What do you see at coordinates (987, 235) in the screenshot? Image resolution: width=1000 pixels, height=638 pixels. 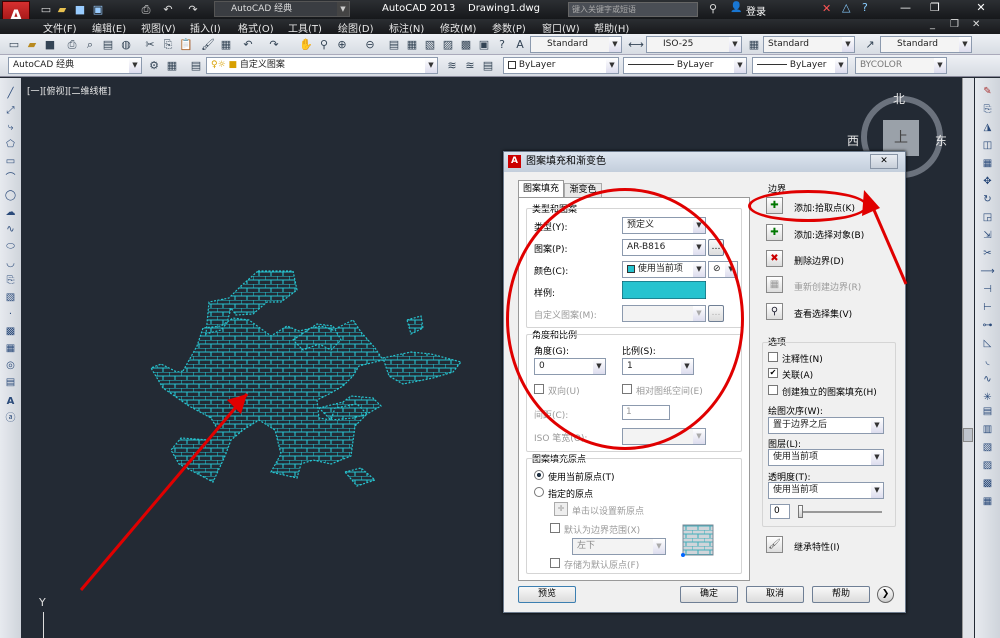 I see `stretch-icon: ⇲` at bounding box center [987, 235].